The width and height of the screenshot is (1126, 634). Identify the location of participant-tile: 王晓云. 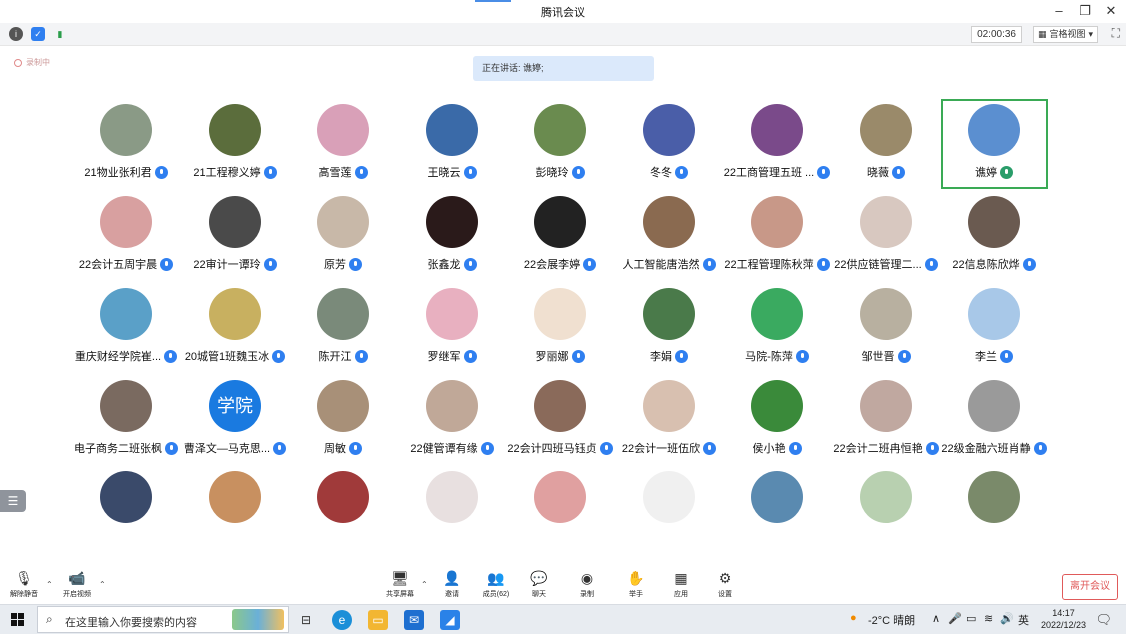
(452, 150).